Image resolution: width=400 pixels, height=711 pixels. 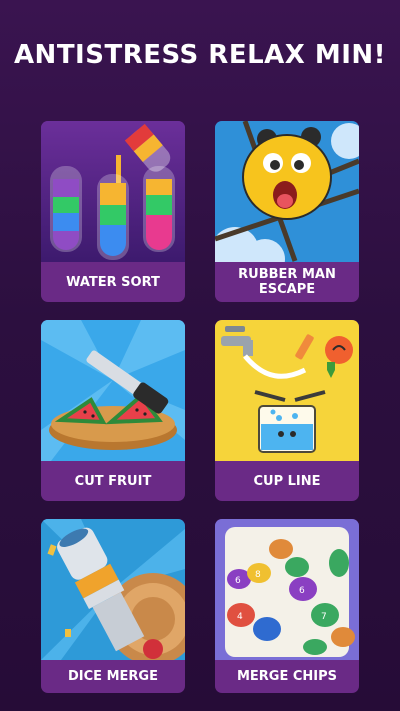 I want to click on game-card-merge-chips: 6 8 4 7 6 MERGE CHIPS, so click(x=287, y=606).